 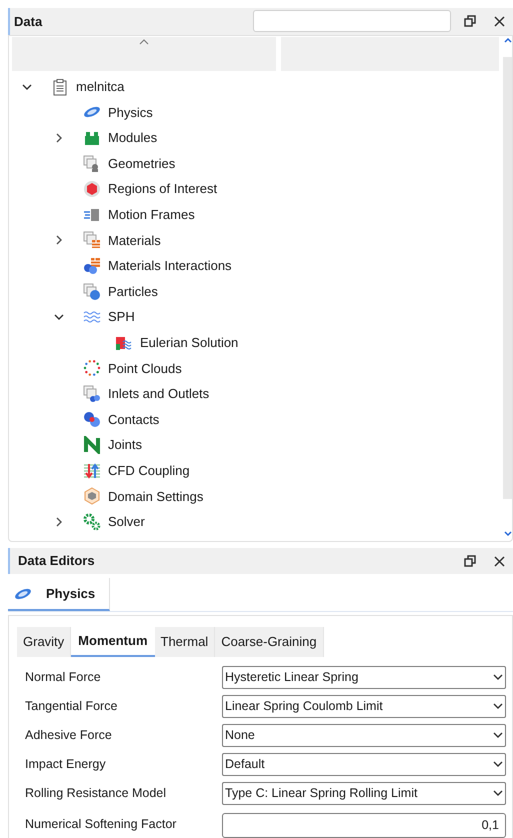 I want to click on panel-title: Data, so click(x=28, y=21).